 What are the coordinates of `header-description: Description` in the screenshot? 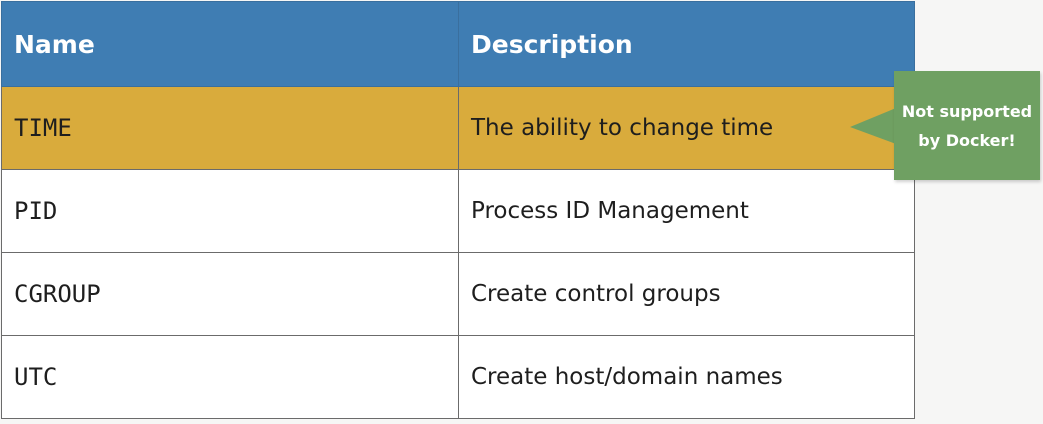 It's located at (686, 44).